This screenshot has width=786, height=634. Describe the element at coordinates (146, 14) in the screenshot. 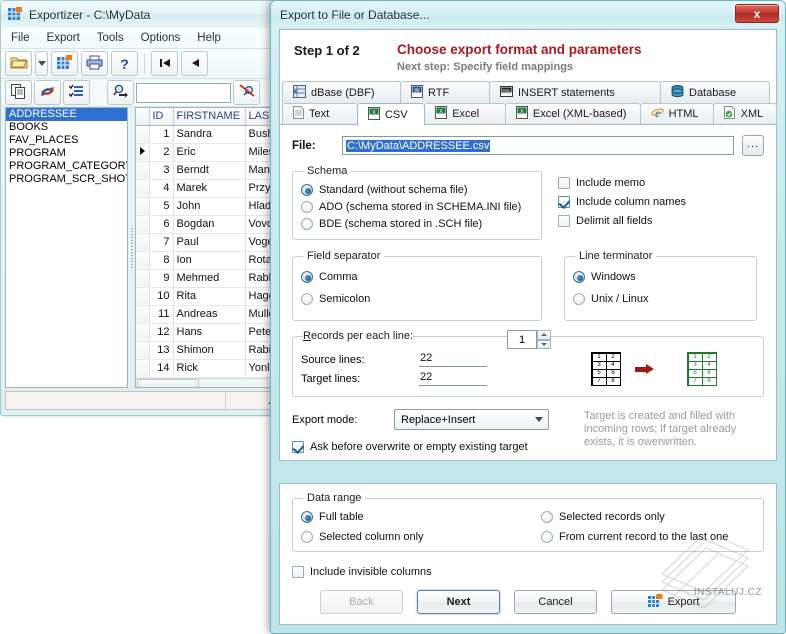

I see `app-titlebar: Exportizer - C:\MyData` at that location.